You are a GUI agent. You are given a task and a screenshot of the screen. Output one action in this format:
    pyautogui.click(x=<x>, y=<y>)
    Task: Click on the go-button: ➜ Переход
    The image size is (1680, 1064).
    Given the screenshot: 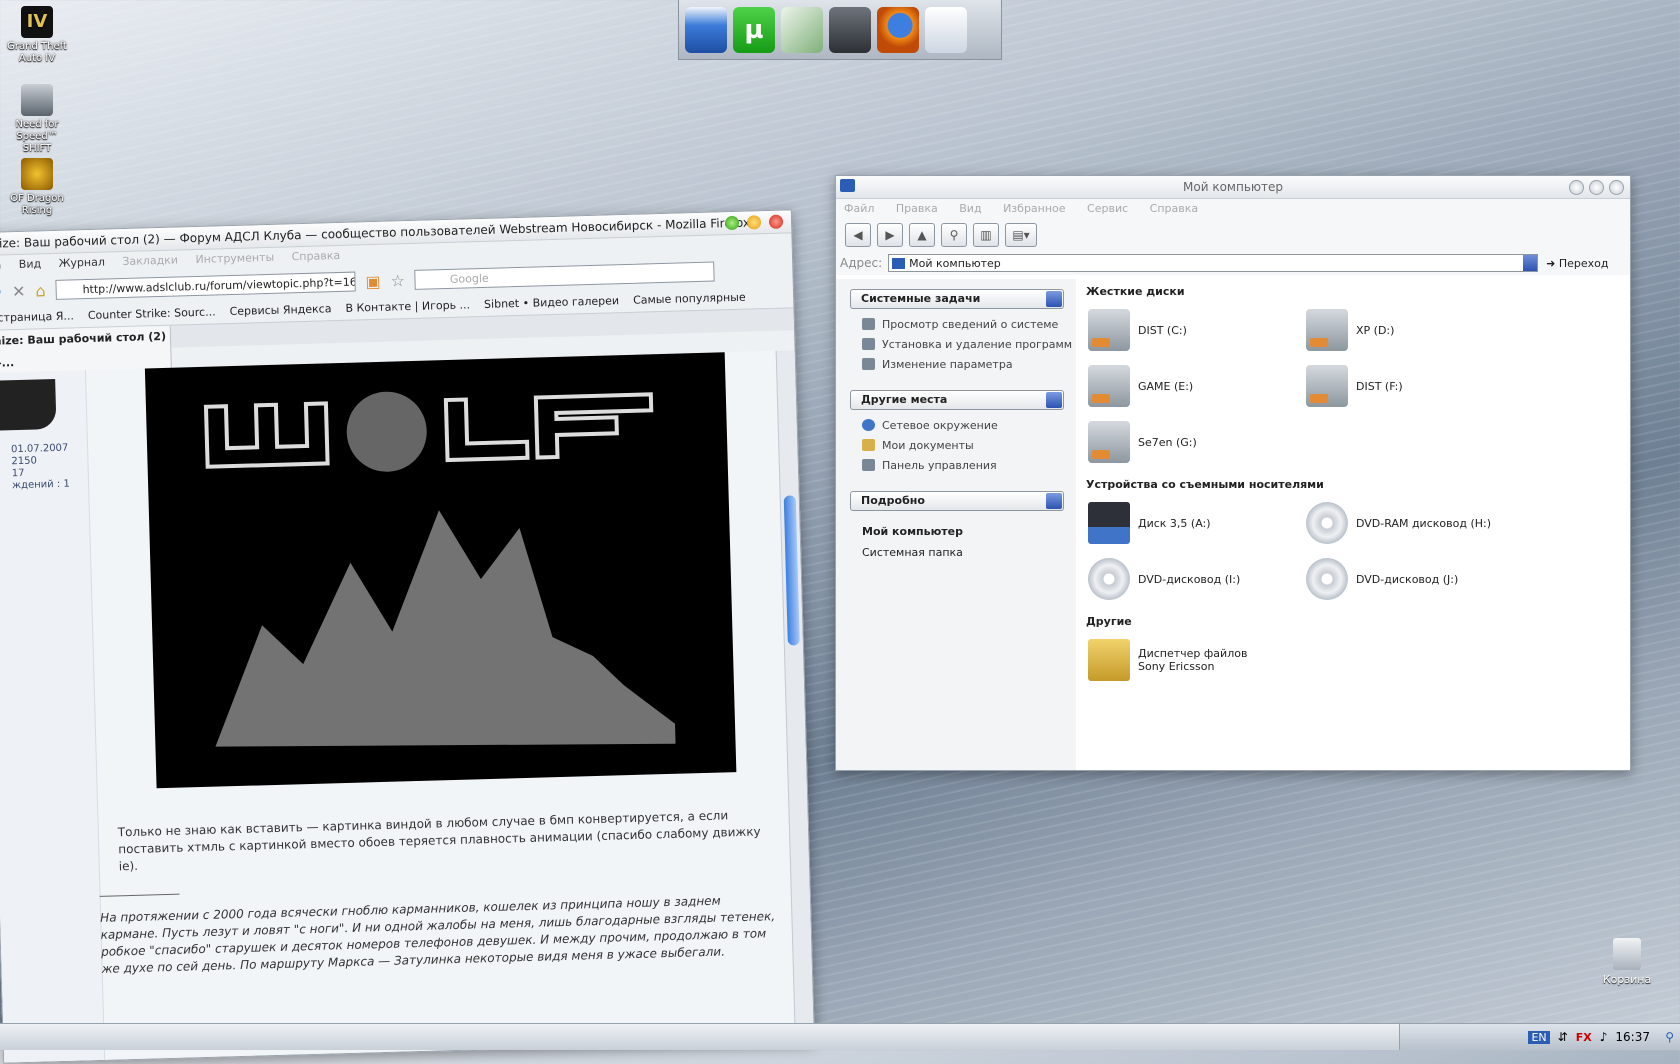 What is the action you would take?
    pyautogui.click(x=1577, y=263)
    